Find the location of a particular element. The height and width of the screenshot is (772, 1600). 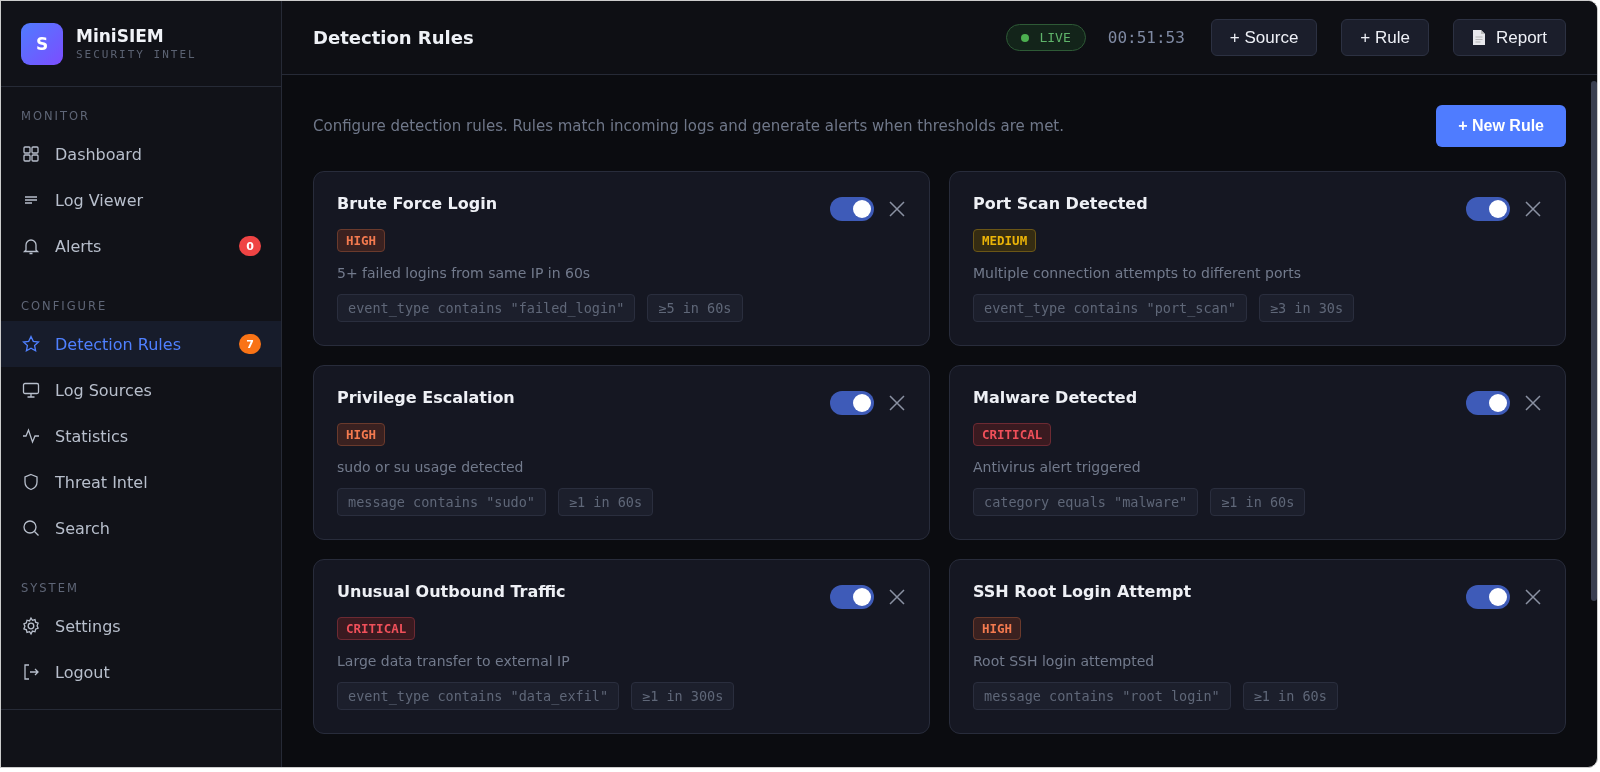

condition-tag: message contains "root login" is located at coordinates (1102, 696).